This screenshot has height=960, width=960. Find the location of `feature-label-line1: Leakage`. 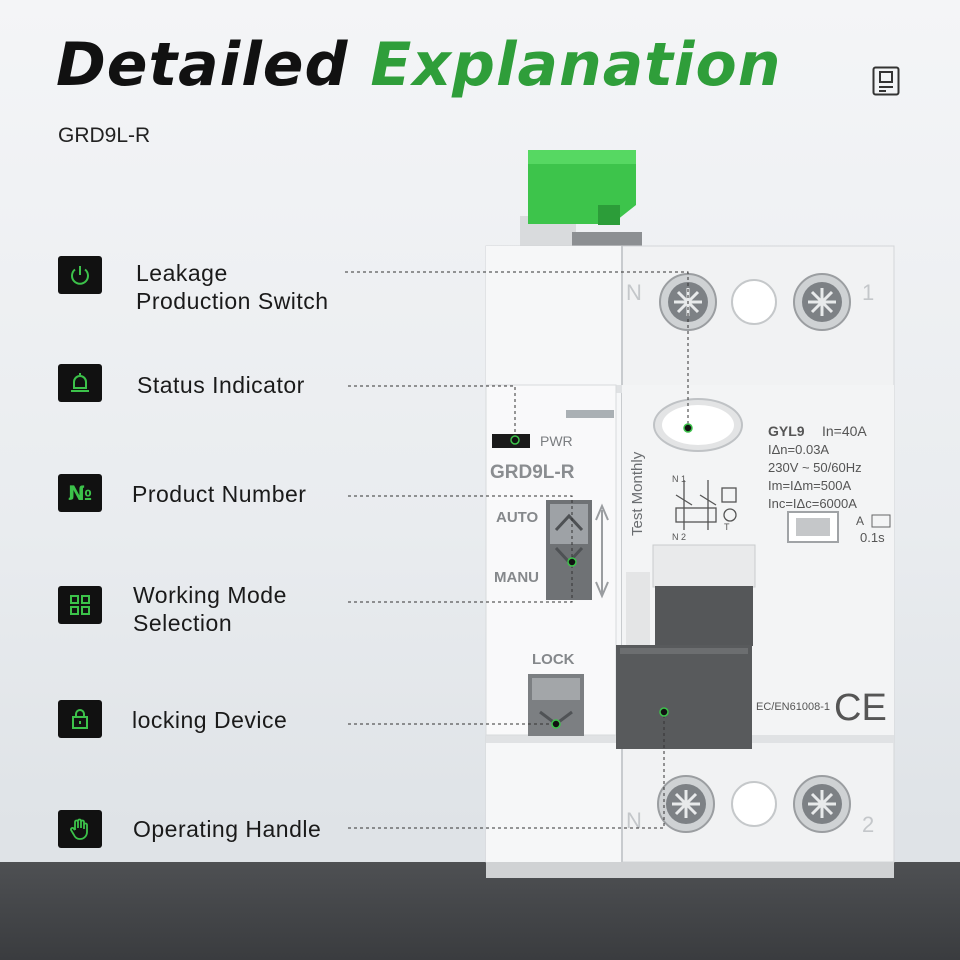

feature-label-line1: Leakage is located at coordinates (182, 273).